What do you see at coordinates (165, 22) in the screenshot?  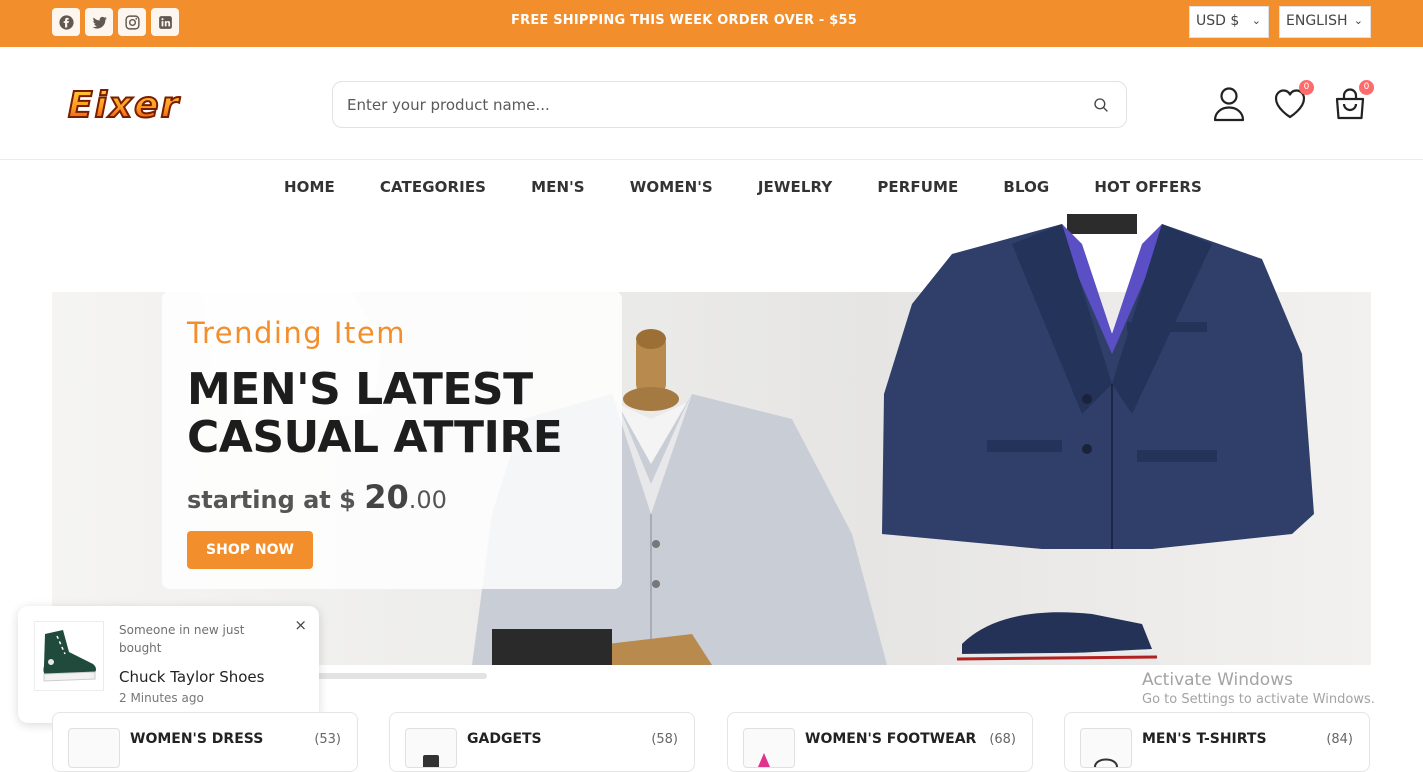 I see `linkedin-icon` at bounding box center [165, 22].